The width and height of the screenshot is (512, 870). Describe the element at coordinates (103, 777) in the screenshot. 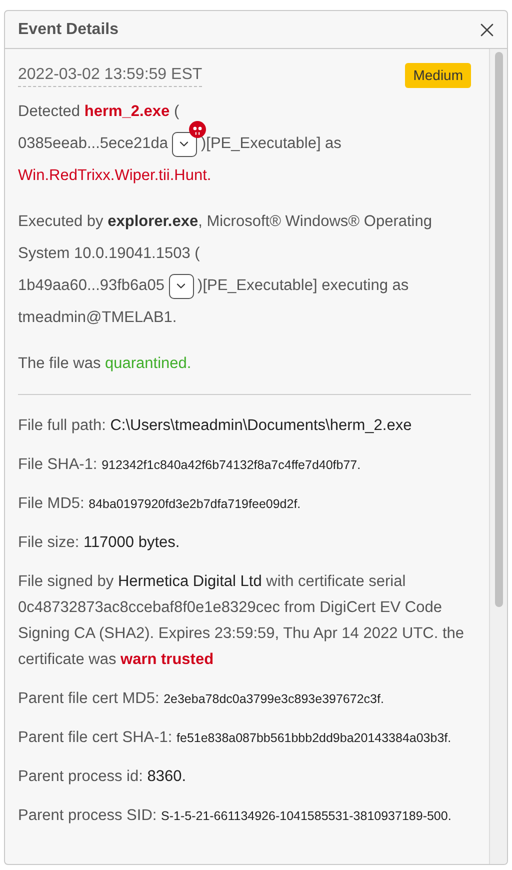

I see `detail-text: Parent process id: 8360.` at that location.